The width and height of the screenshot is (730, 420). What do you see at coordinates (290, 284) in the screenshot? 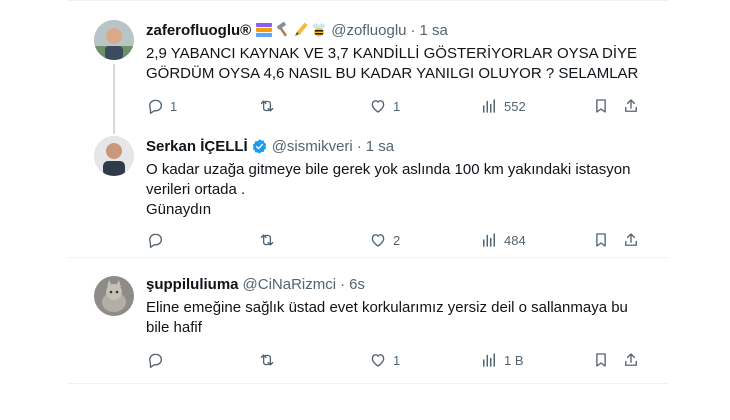
I see `user-handle: @CiNaRizmci` at bounding box center [290, 284].